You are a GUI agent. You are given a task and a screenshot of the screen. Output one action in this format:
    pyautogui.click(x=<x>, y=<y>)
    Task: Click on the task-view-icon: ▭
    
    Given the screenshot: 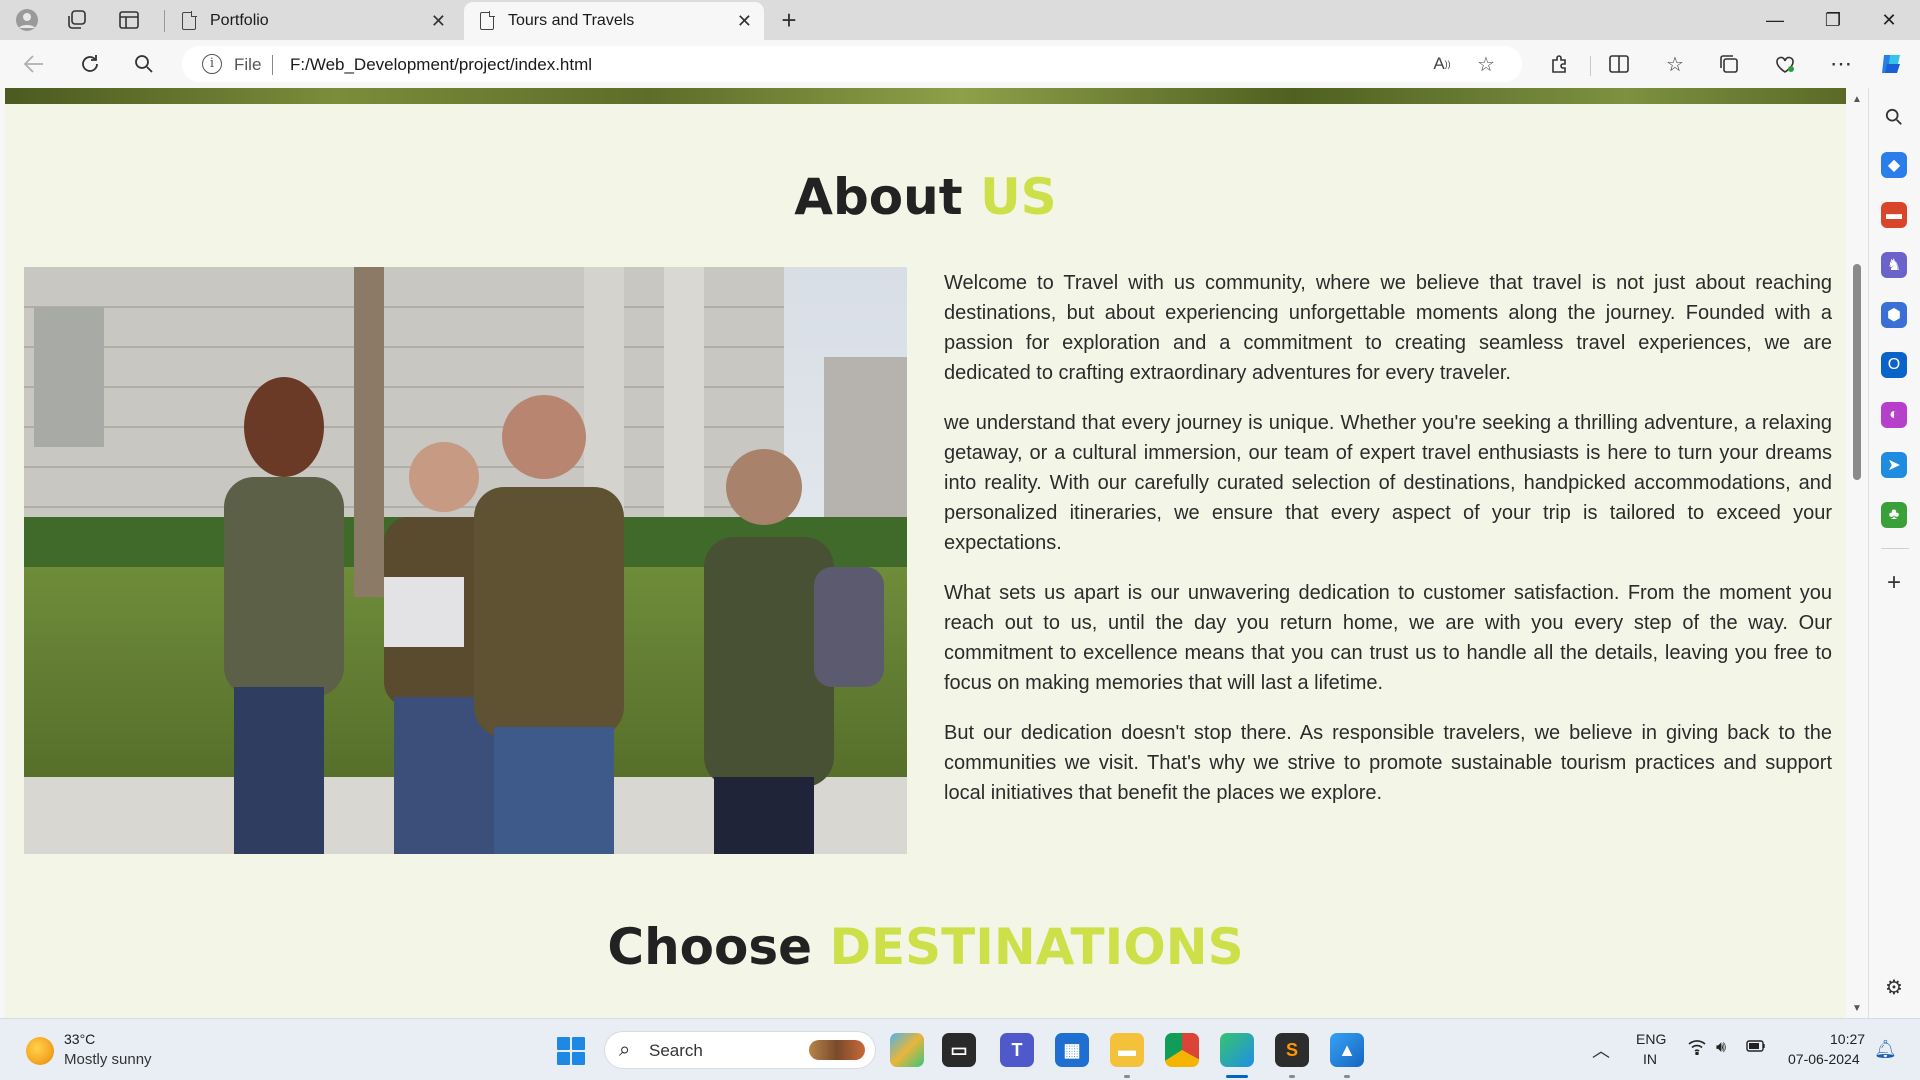 What is the action you would take?
    pyautogui.click(x=959, y=1050)
    